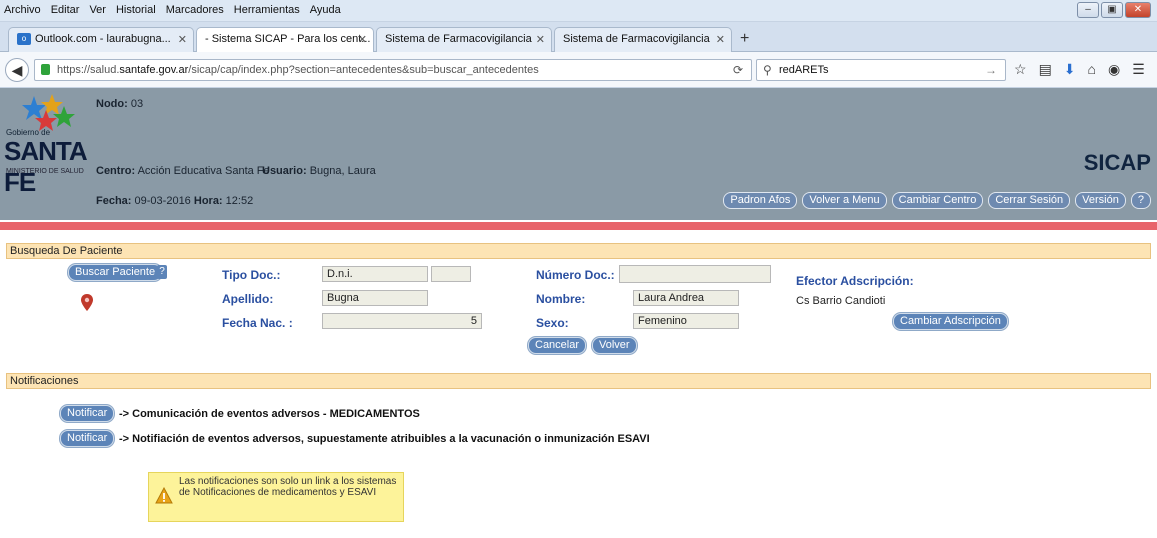 Image resolution: width=1157 pixels, height=538 pixels. Describe the element at coordinates (120, 104) in the screenshot. I see `nodo-info: Nodo: 03` at that location.